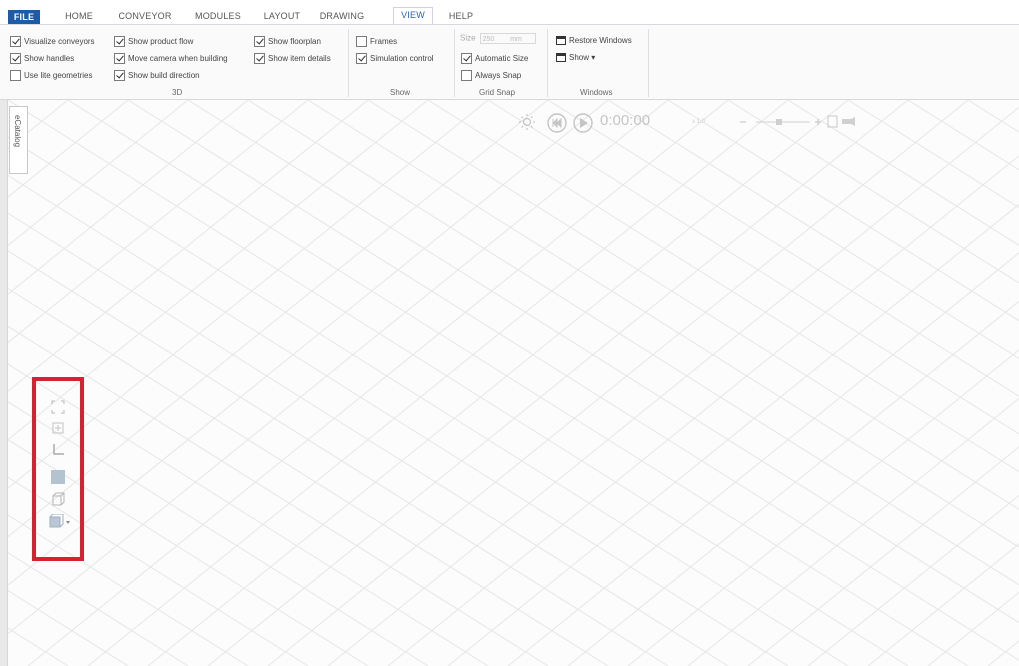  What do you see at coordinates (497, 92) in the screenshot?
I see `group-label-grid-snap: Grid Snap` at bounding box center [497, 92].